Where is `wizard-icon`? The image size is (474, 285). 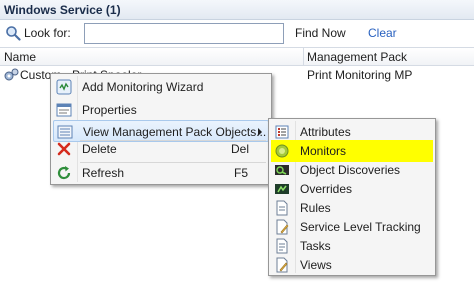 wizard-icon is located at coordinates (64, 87).